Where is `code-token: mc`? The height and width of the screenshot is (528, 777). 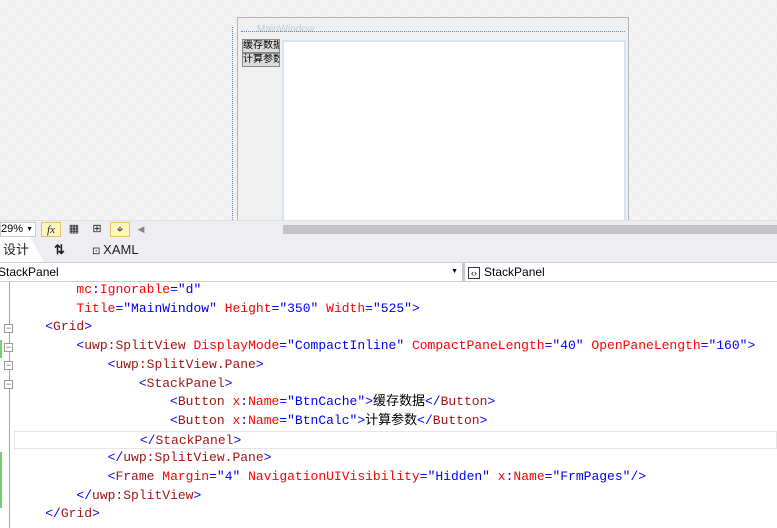 code-token: mc is located at coordinates (84, 289).